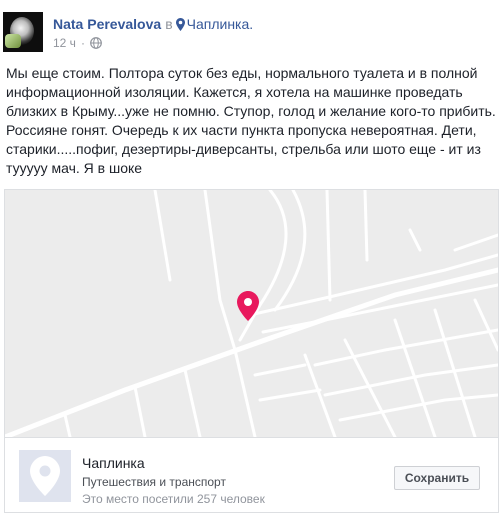 The width and height of the screenshot is (503, 520). I want to click on timestamp: 12 ч, so click(64, 43).